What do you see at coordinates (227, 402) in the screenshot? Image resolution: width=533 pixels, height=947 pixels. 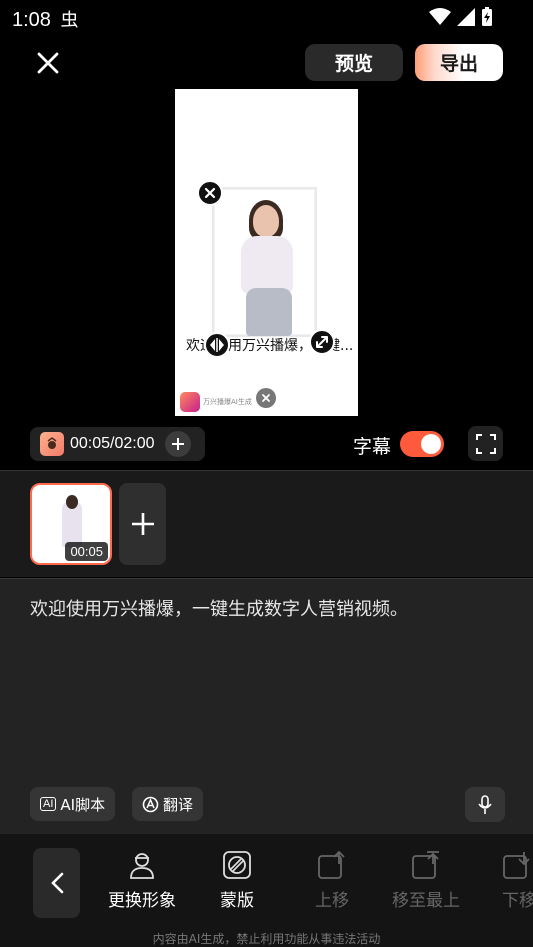 I see `watermark-text: 万兴播爆AI生成` at bounding box center [227, 402].